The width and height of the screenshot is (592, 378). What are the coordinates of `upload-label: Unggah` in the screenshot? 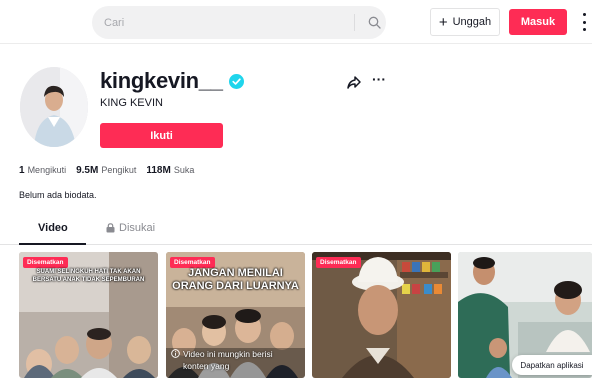 It's located at (472, 22).